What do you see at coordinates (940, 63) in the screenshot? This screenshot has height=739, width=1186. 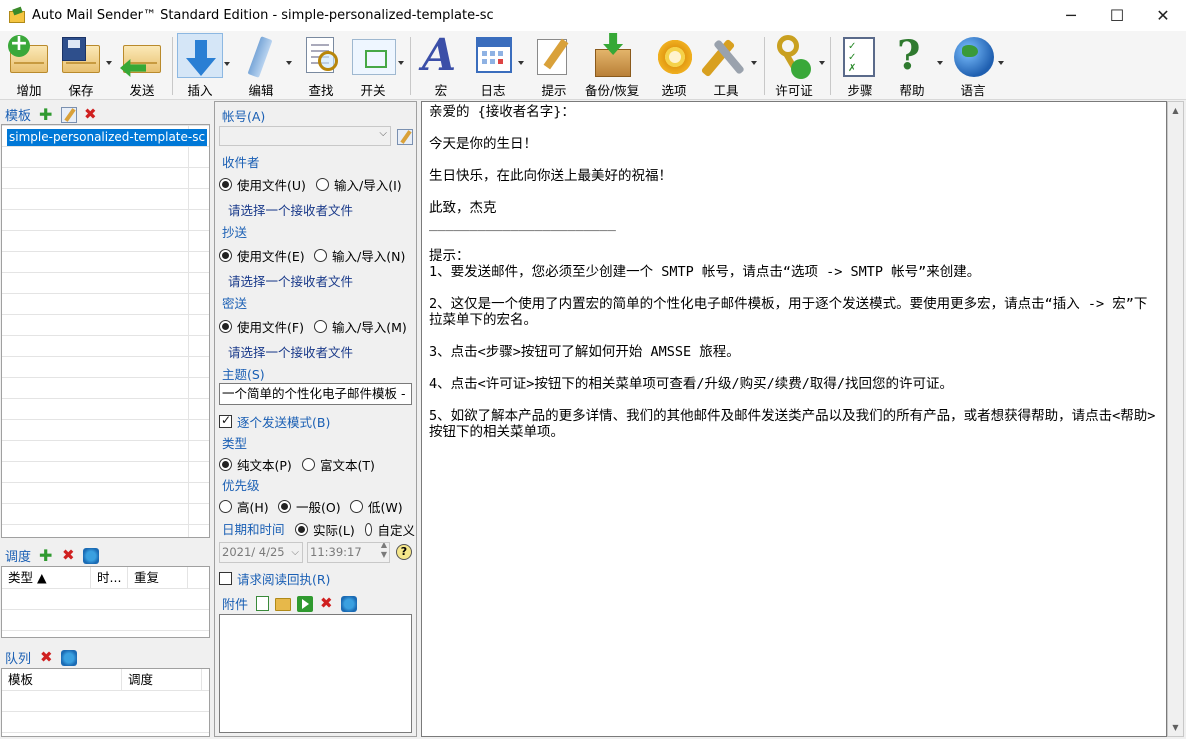 I see `help-dropdown-icon` at bounding box center [940, 63].